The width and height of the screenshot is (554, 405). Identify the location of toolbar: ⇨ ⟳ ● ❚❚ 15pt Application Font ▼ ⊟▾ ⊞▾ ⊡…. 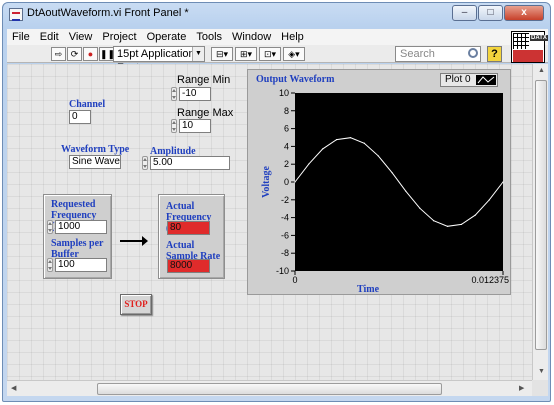
(277, 59).